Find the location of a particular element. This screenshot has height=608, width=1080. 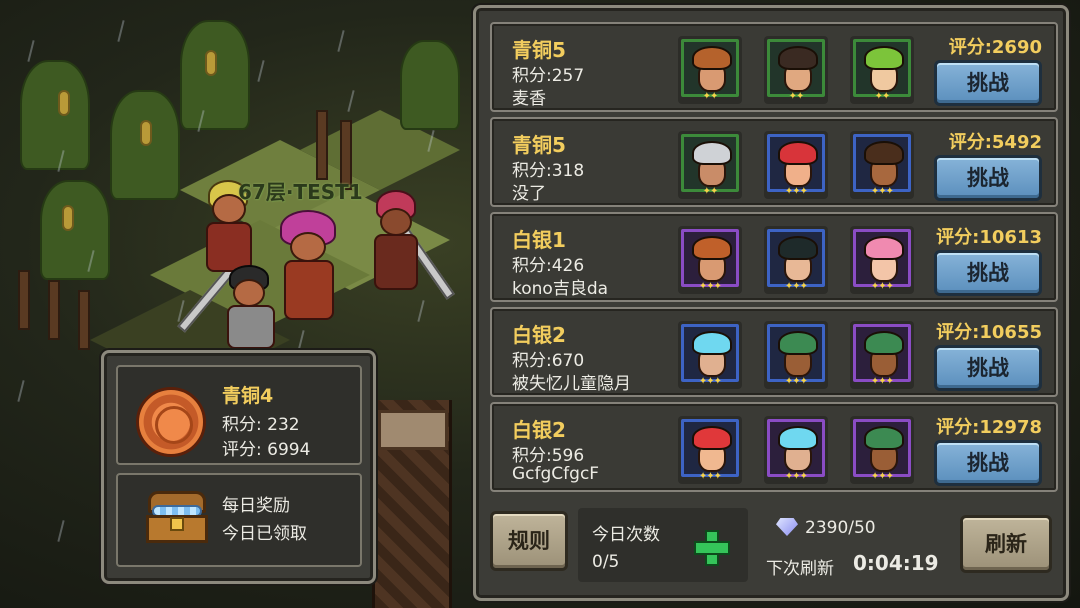

plus-icon is located at coordinates (712, 548).